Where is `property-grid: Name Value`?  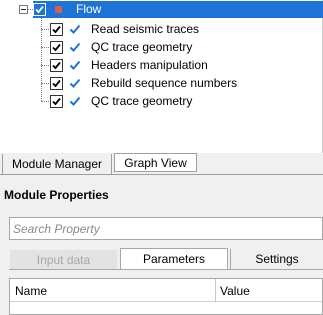 property-grid: Name Value is located at coordinates (166, 296).